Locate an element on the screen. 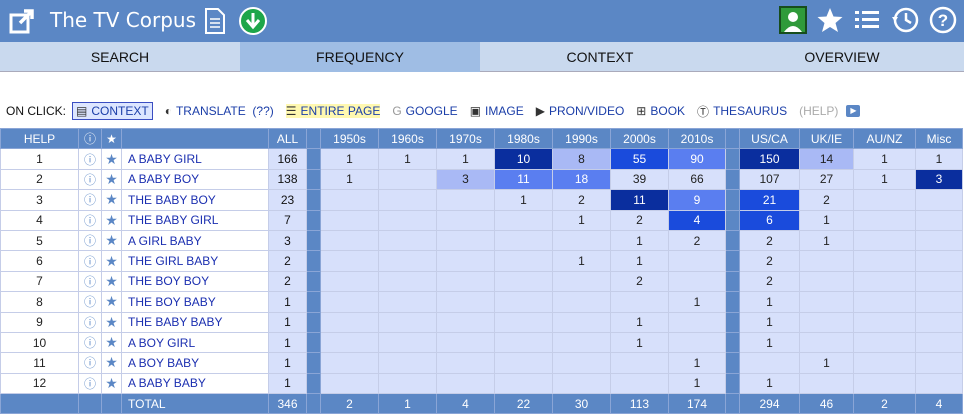  all-count: 7 is located at coordinates (287, 220).